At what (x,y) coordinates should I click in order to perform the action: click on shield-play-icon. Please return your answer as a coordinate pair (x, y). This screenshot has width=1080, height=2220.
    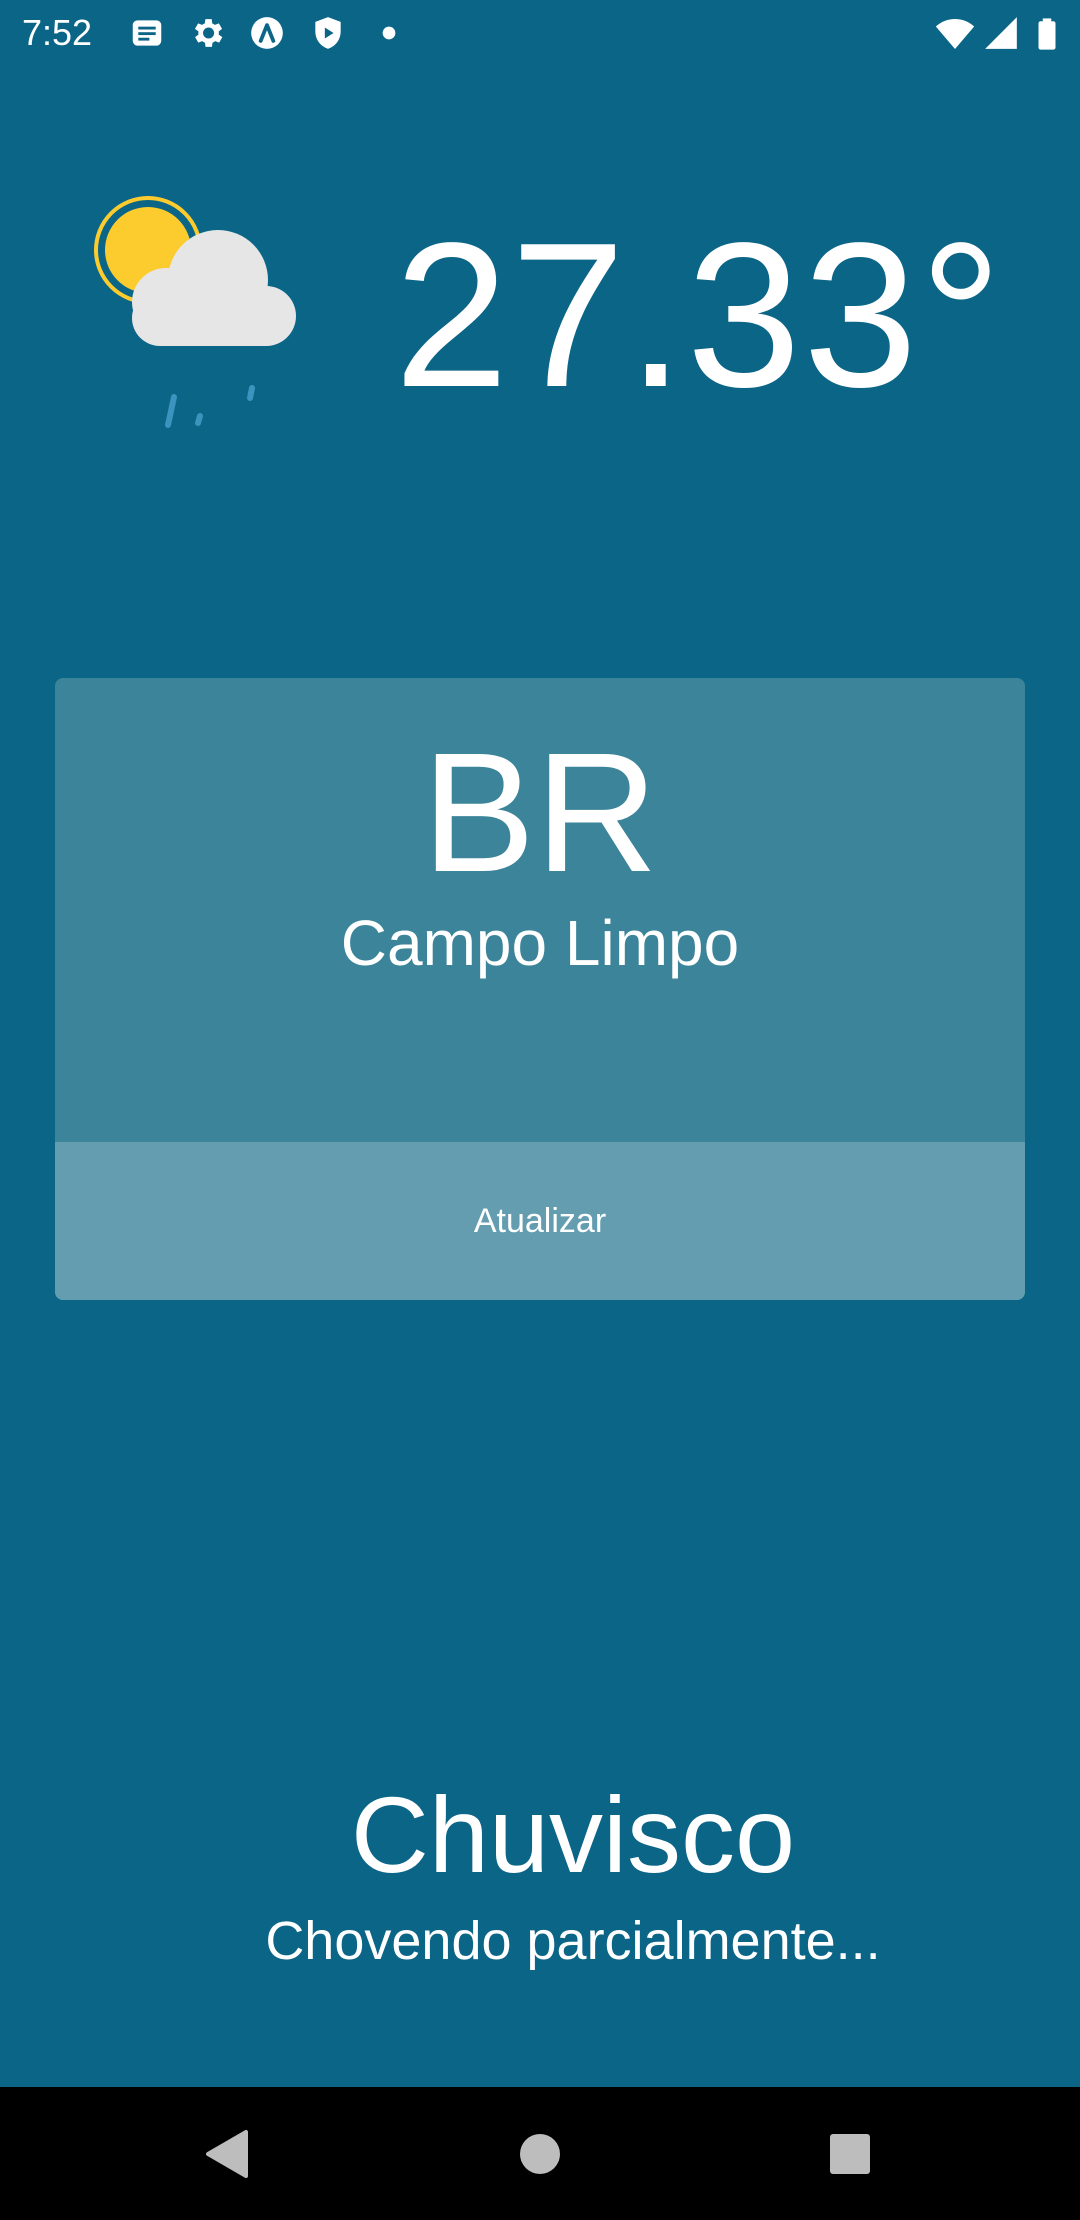
    Looking at the image, I should click on (328, 33).